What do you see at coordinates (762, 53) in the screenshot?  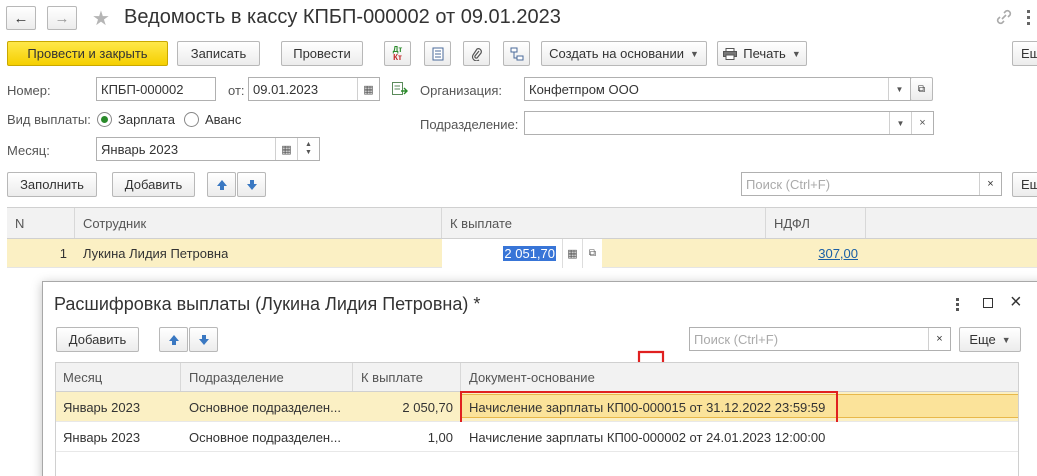 I see `print-button: Печать ▼` at bounding box center [762, 53].